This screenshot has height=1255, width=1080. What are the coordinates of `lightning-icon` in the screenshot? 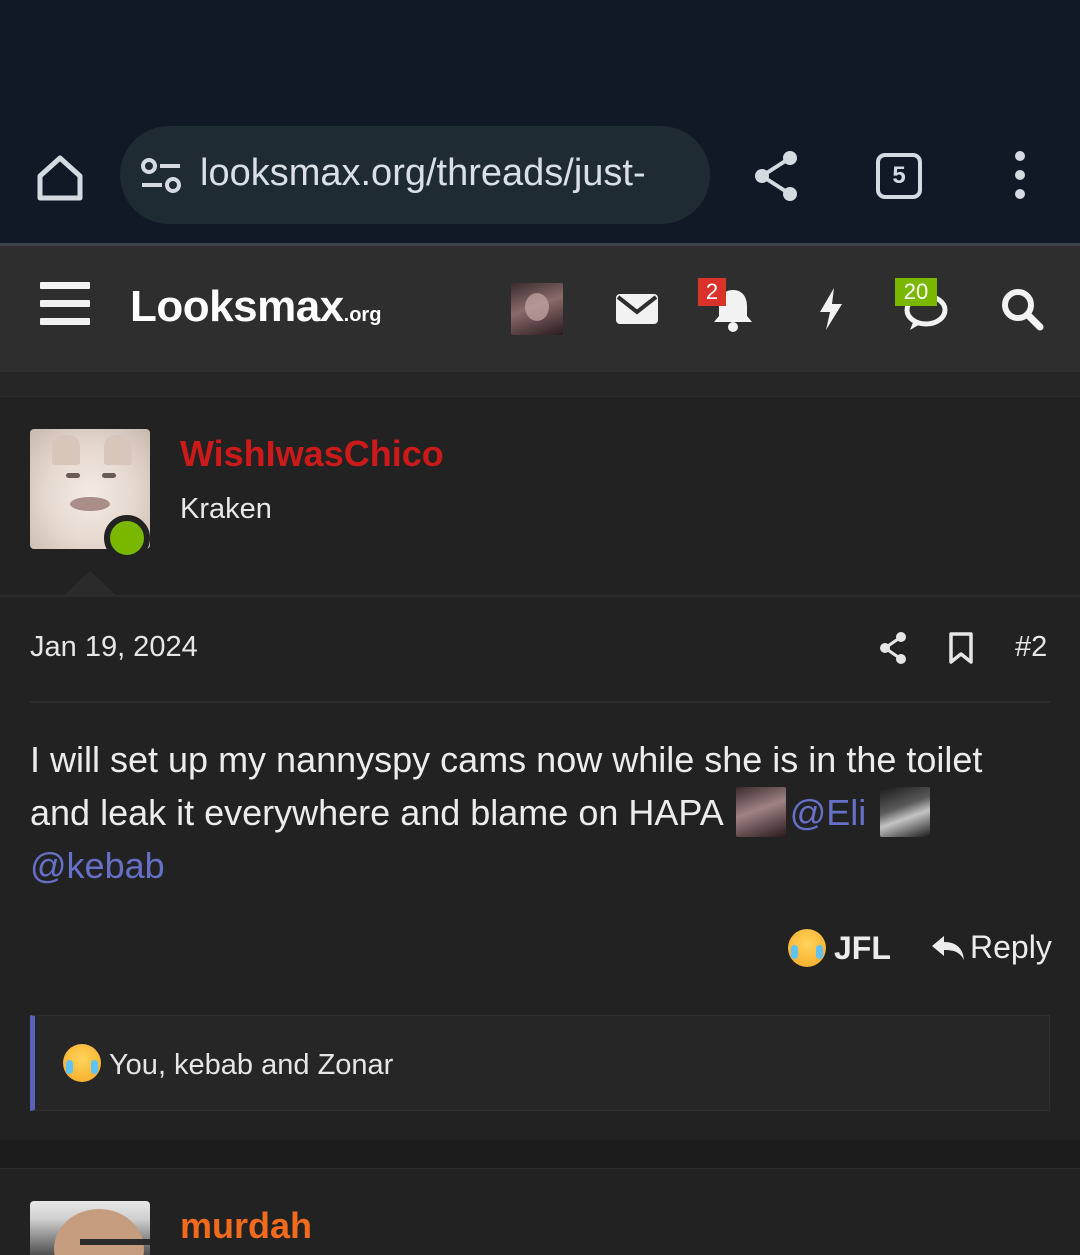 It's located at (831, 309).